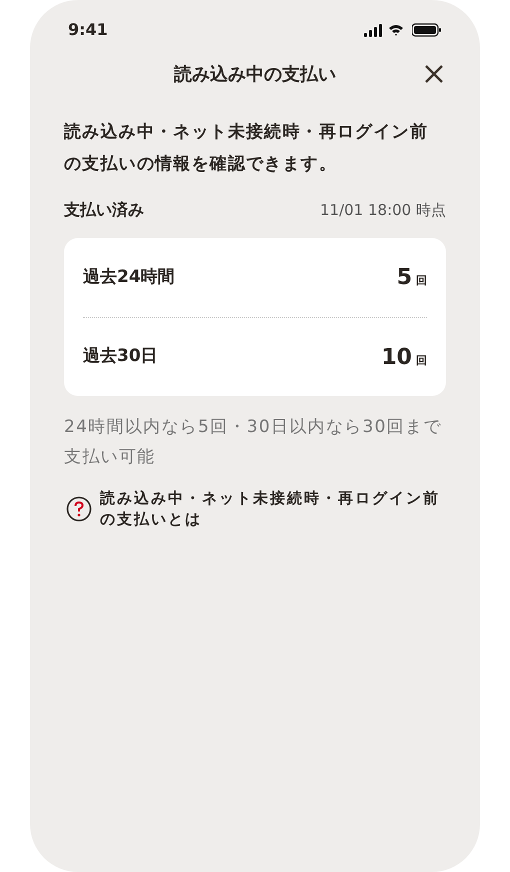  What do you see at coordinates (397, 30) in the screenshot?
I see `wifi-icon` at bounding box center [397, 30].